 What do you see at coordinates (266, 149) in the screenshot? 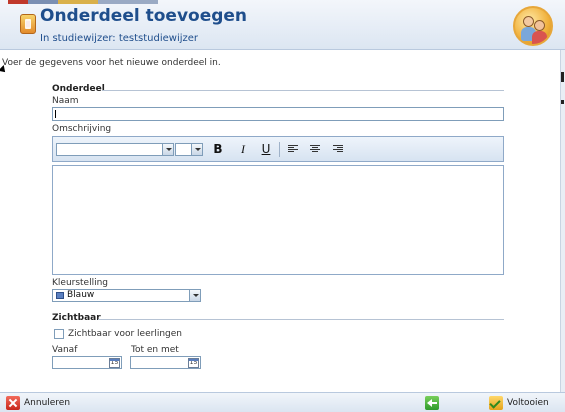
I see `underline-button: U` at bounding box center [266, 149].